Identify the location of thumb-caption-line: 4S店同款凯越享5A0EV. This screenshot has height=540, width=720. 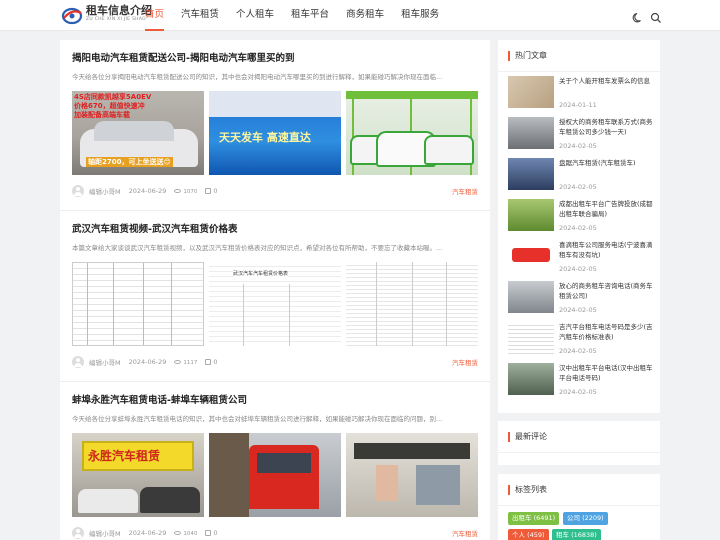
(113, 97).